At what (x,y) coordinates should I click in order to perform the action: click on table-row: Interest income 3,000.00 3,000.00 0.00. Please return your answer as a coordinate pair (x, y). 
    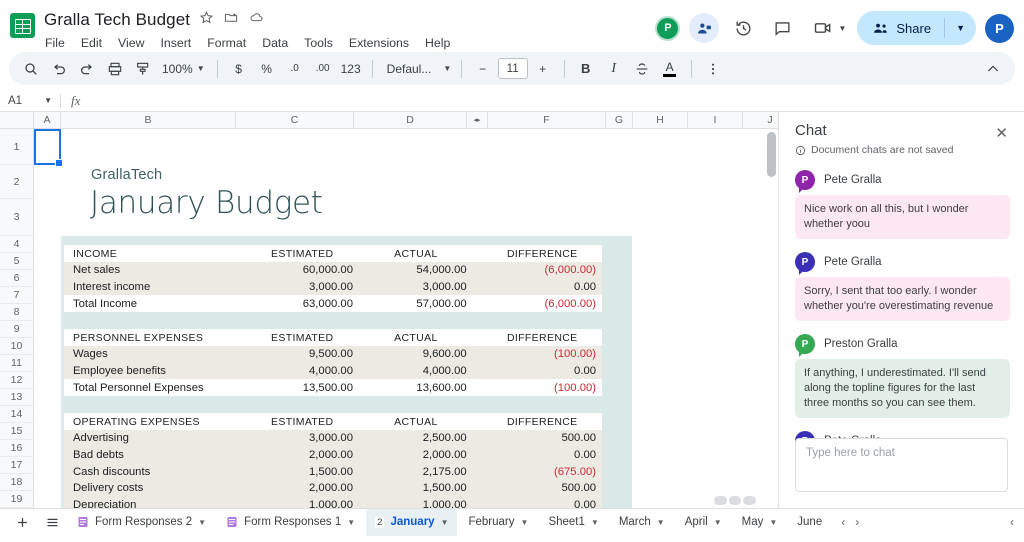
    Looking at the image, I should click on (333, 287).